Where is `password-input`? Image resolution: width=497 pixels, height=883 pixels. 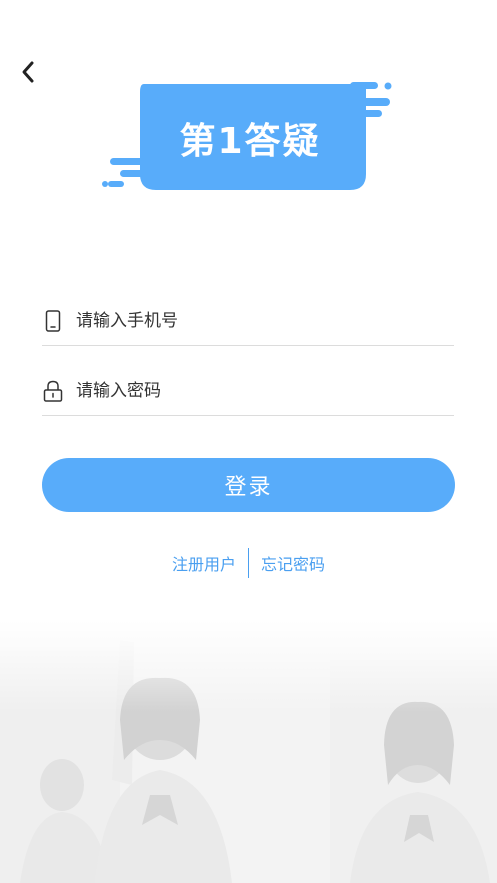 password-input is located at coordinates (265, 391).